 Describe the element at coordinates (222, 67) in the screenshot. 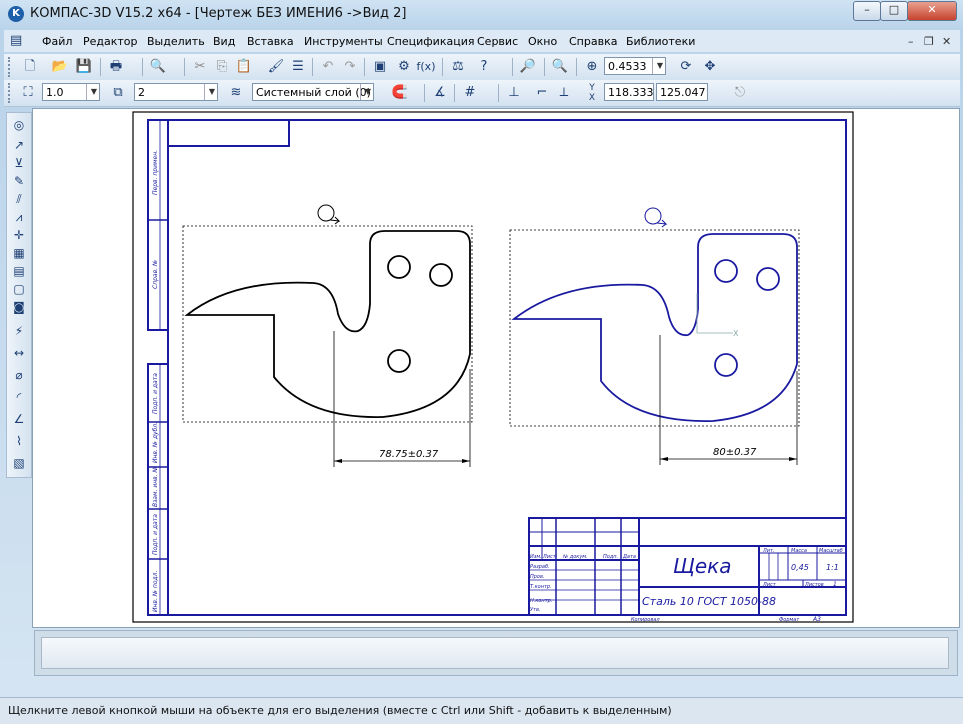

I see `copy-icon: ⎘` at that location.